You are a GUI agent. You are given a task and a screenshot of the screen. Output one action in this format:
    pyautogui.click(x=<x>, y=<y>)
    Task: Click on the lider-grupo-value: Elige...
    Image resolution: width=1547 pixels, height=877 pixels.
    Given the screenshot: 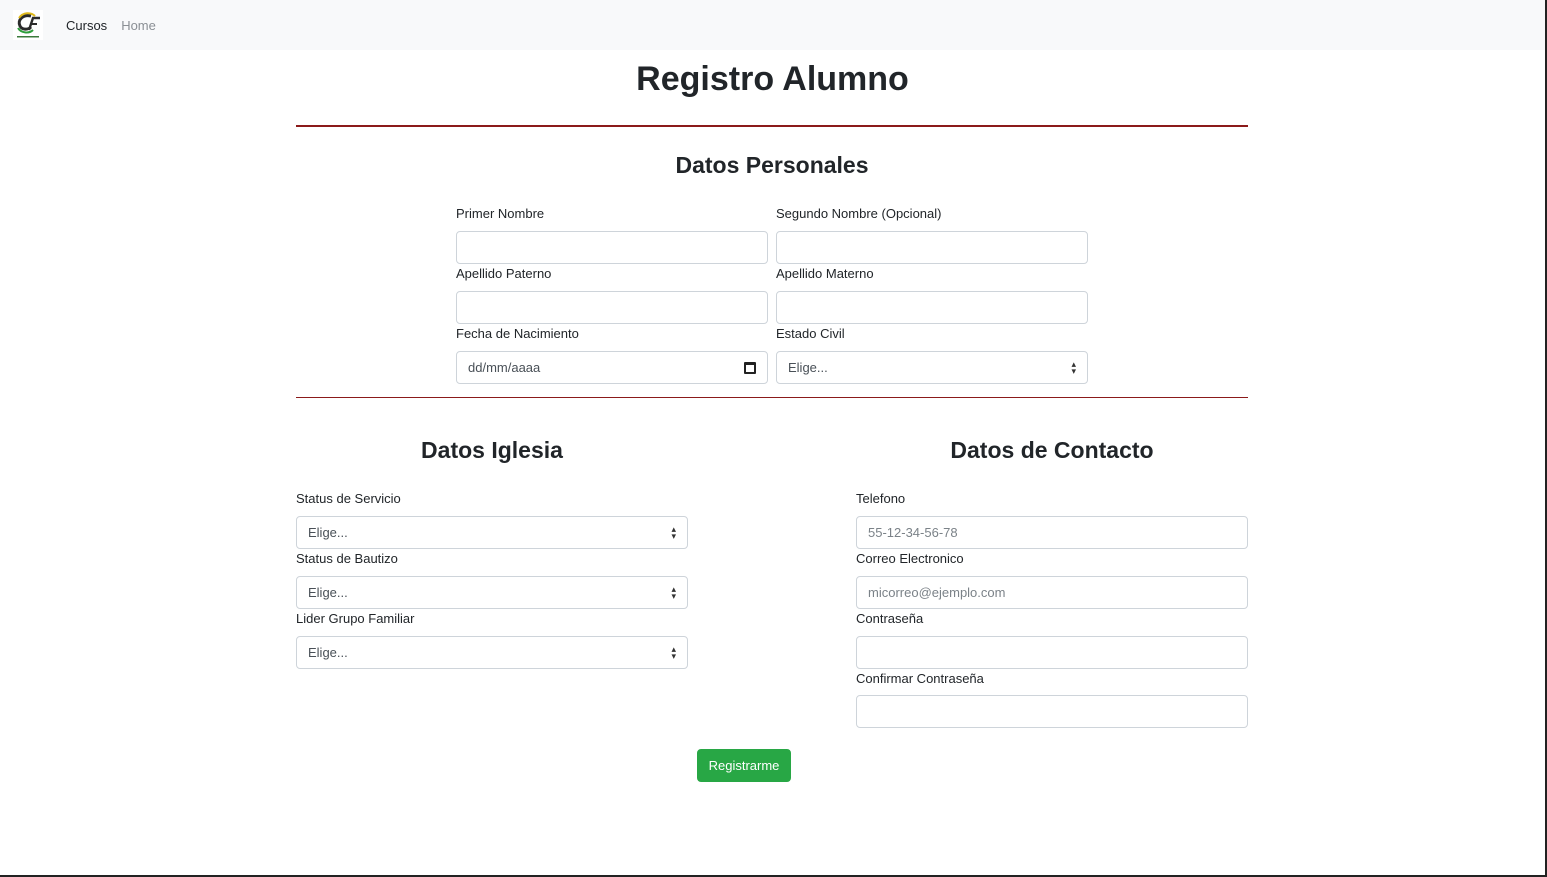 What is the action you would take?
    pyautogui.click(x=328, y=652)
    